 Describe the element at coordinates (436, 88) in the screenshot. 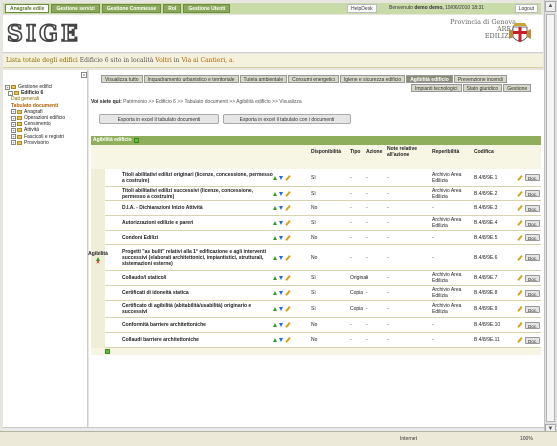

I see `tab-impianti: Impianti tecnologici` at that location.